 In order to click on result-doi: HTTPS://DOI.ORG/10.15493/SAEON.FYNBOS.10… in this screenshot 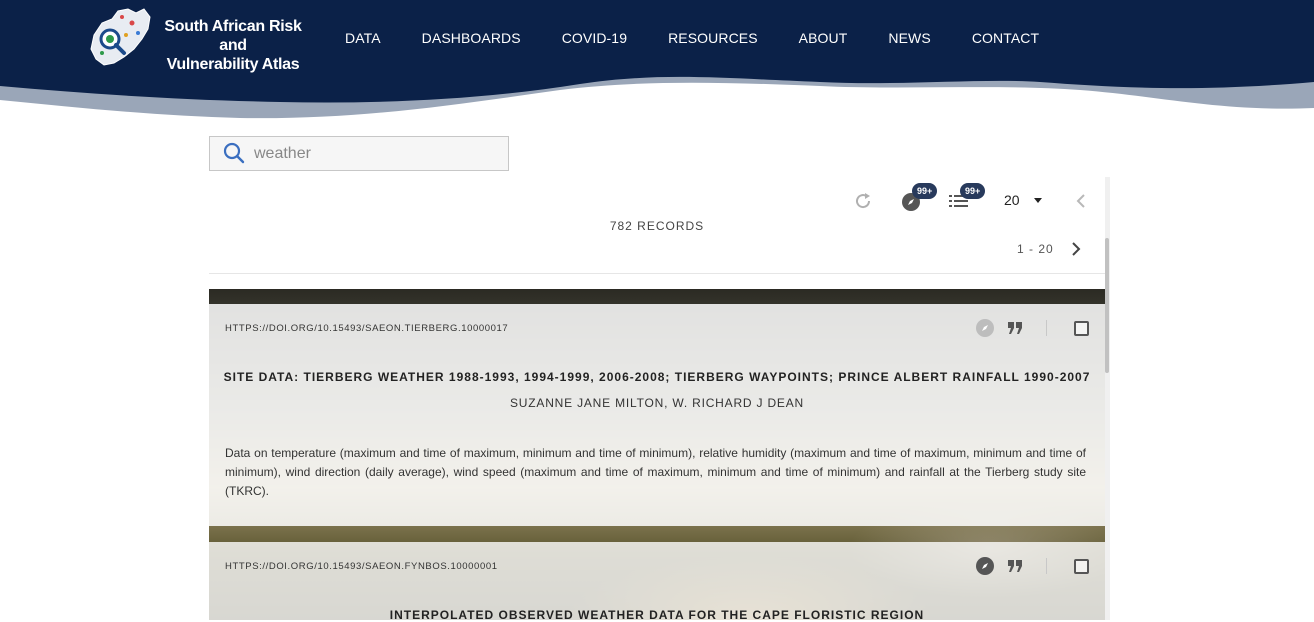, I will do `click(361, 566)`.